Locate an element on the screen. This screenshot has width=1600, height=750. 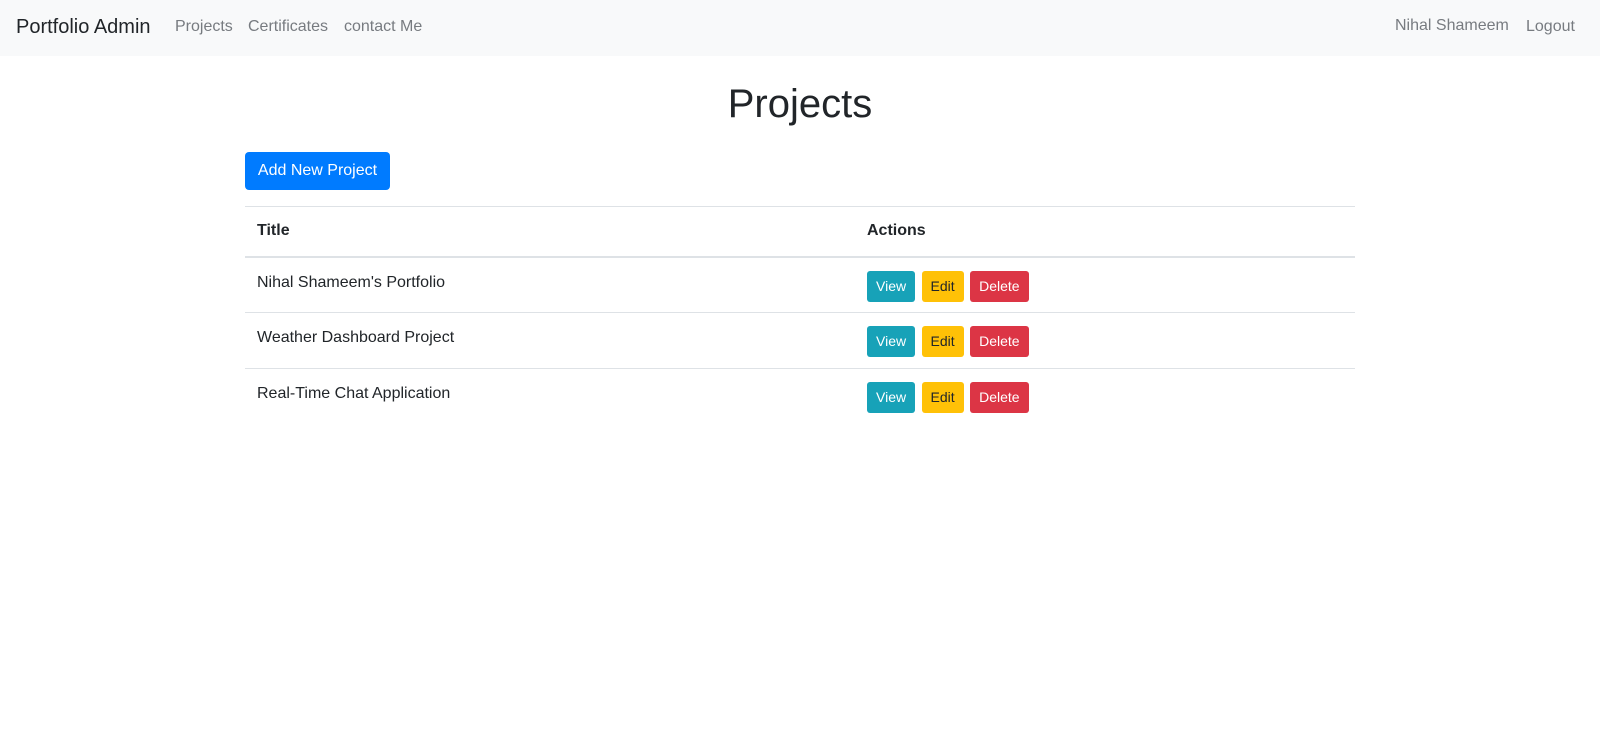
column-header-actions: Actions is located at coordinates (1105, 232).